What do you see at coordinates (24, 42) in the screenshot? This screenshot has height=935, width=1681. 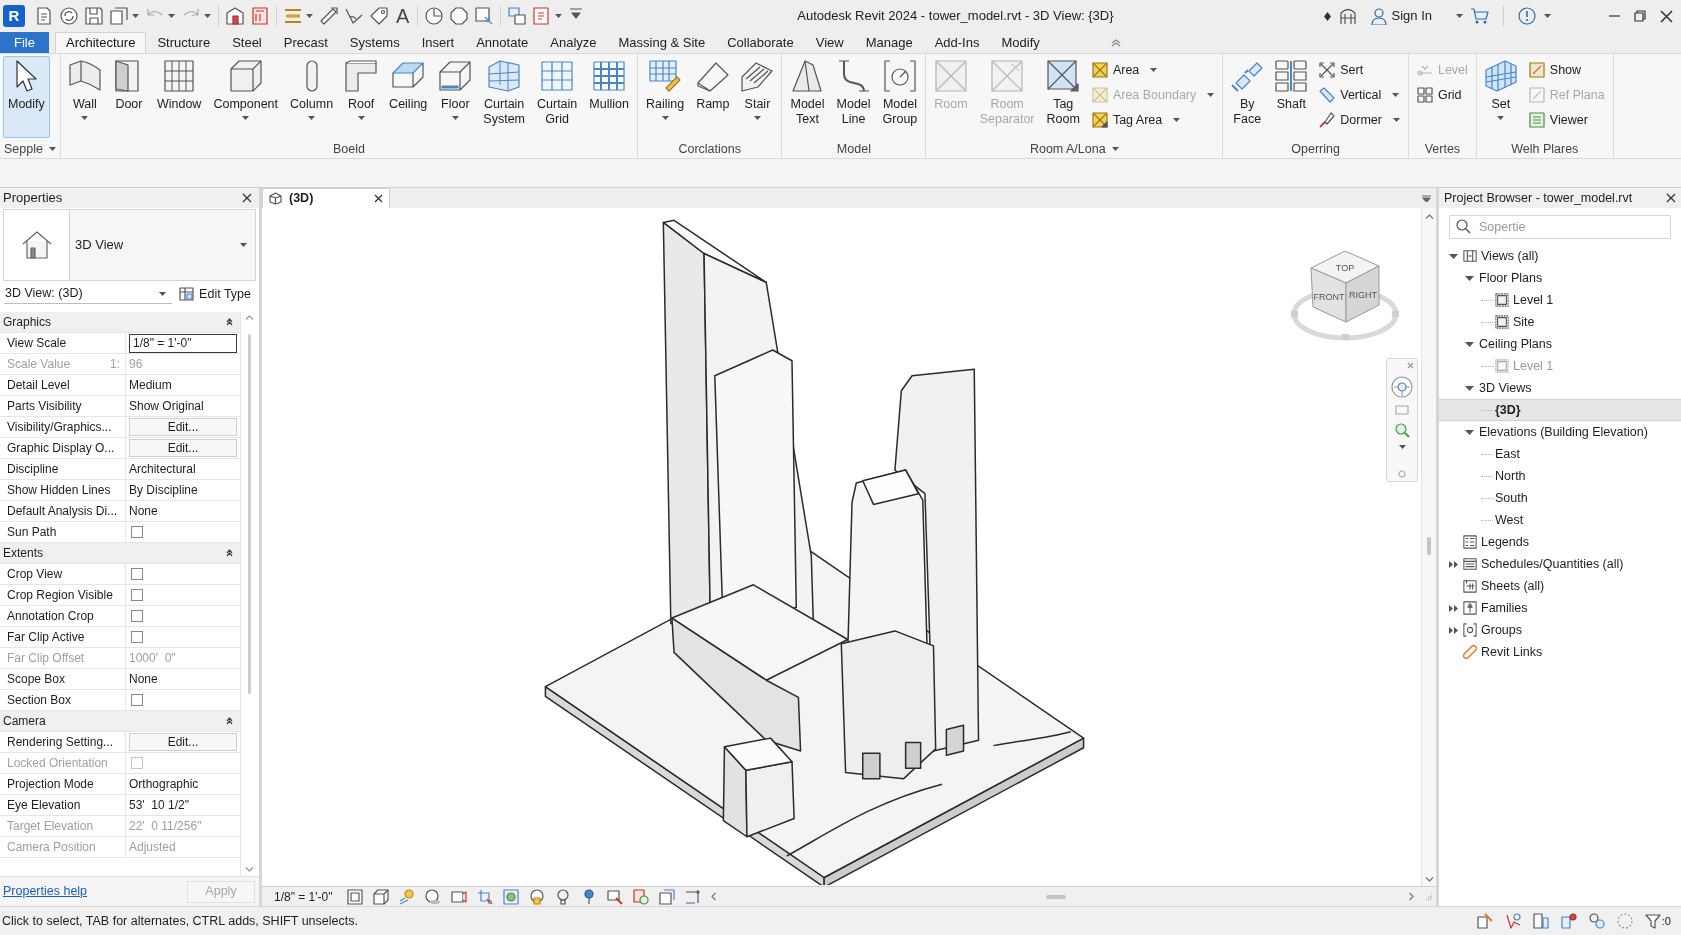 I see `file-tab: File` at bounding box center [24, 42].